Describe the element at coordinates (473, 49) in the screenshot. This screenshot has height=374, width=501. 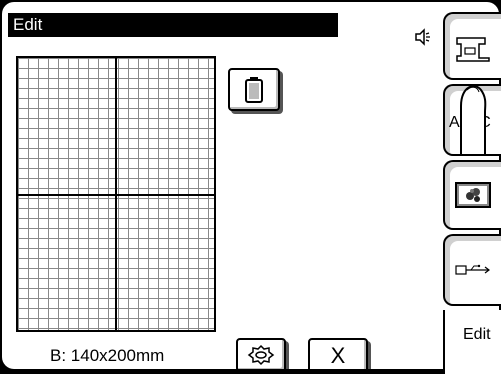
I see `sewing-machine-icon` at that location.